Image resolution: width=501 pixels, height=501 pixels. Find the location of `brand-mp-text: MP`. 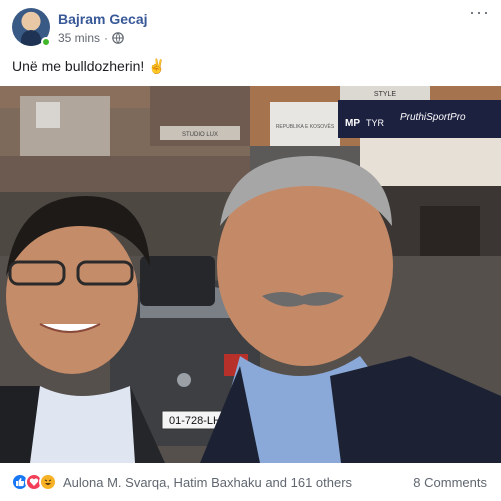

brand-mp-text: MP is located at coordinates (352, 123).